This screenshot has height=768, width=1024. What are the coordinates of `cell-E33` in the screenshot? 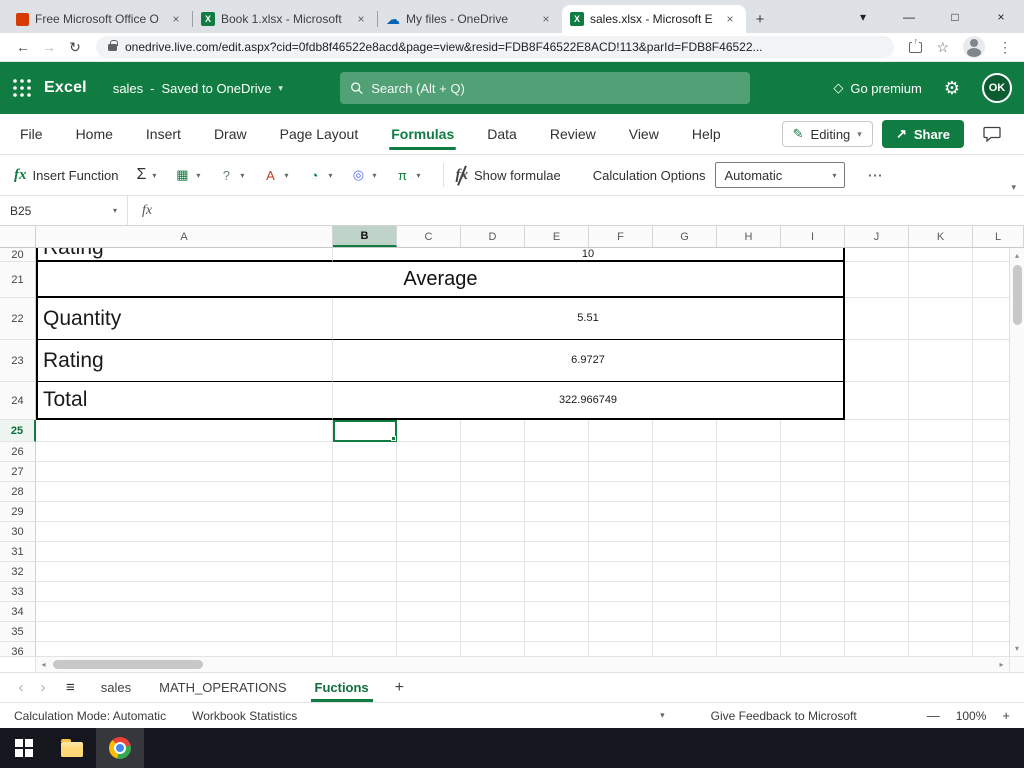 It's located at (557, 592).